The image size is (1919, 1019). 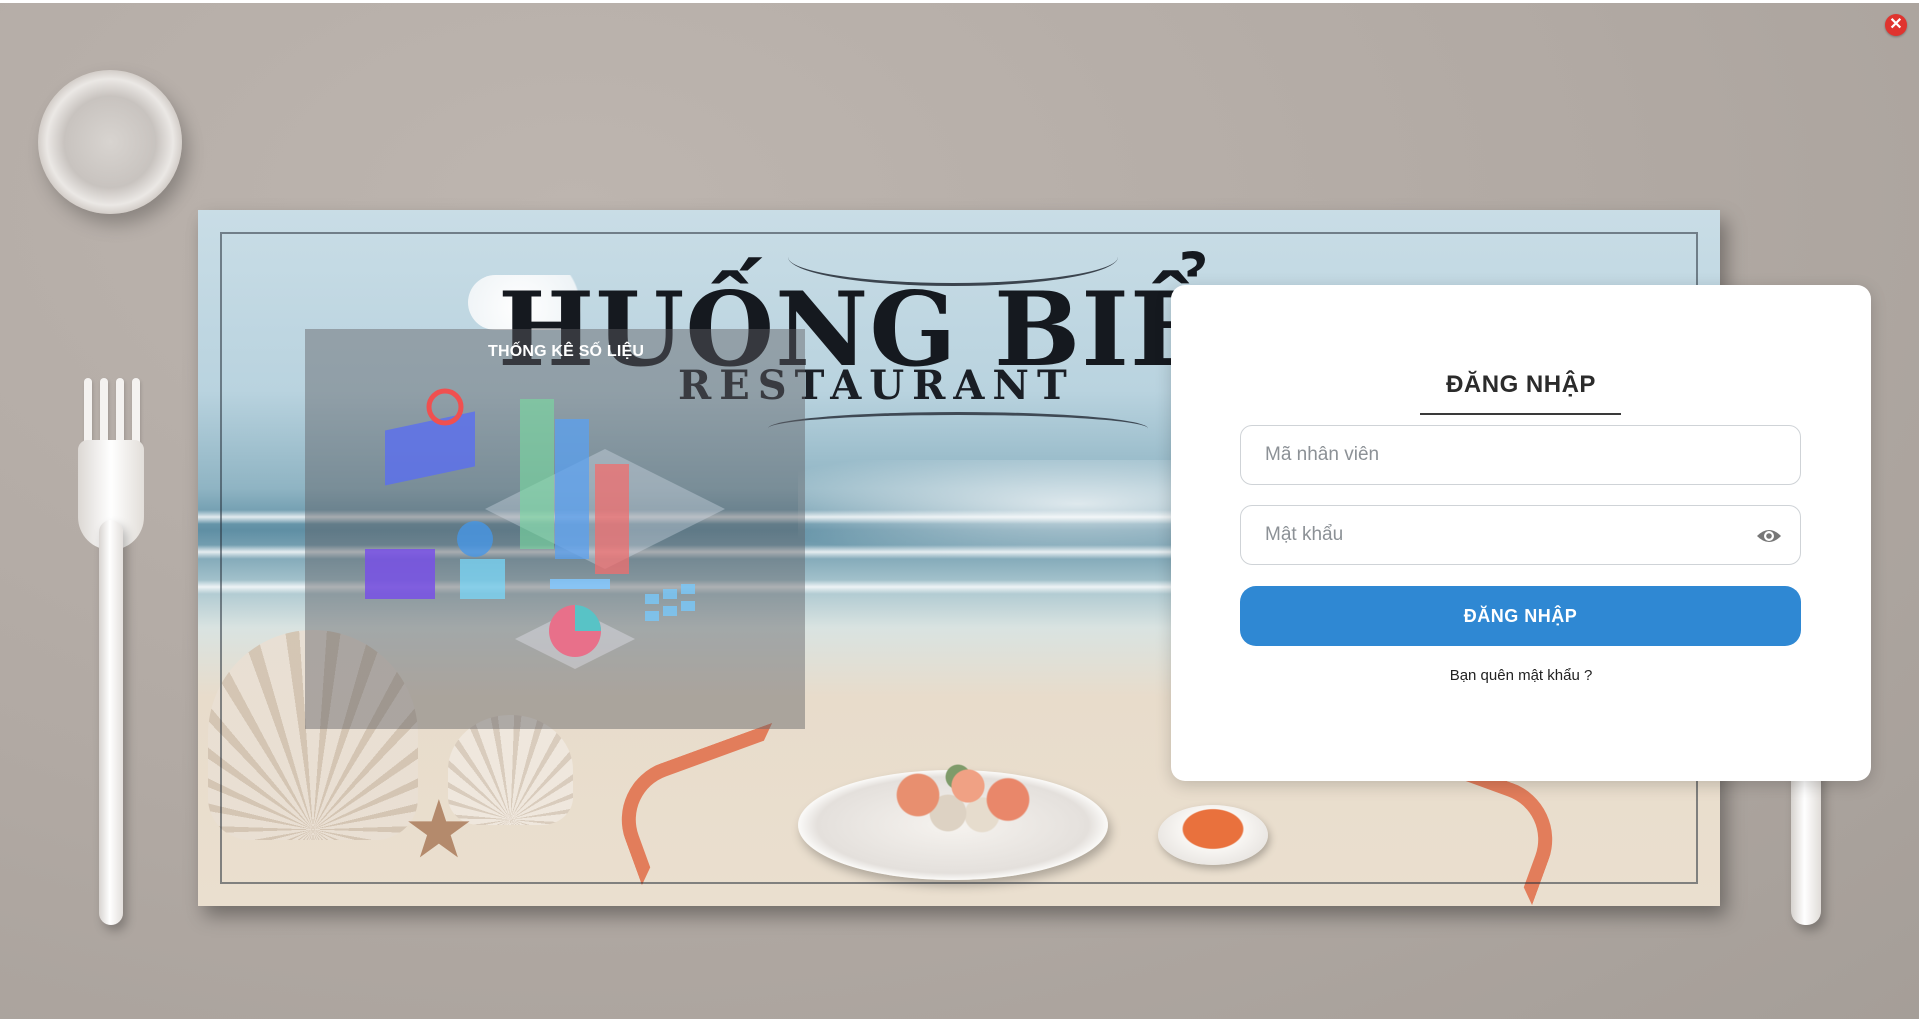 What do you see at coordinates (958, 428) in the screenshot?
I see `logo-ornament` at bounding box center [958, 428].